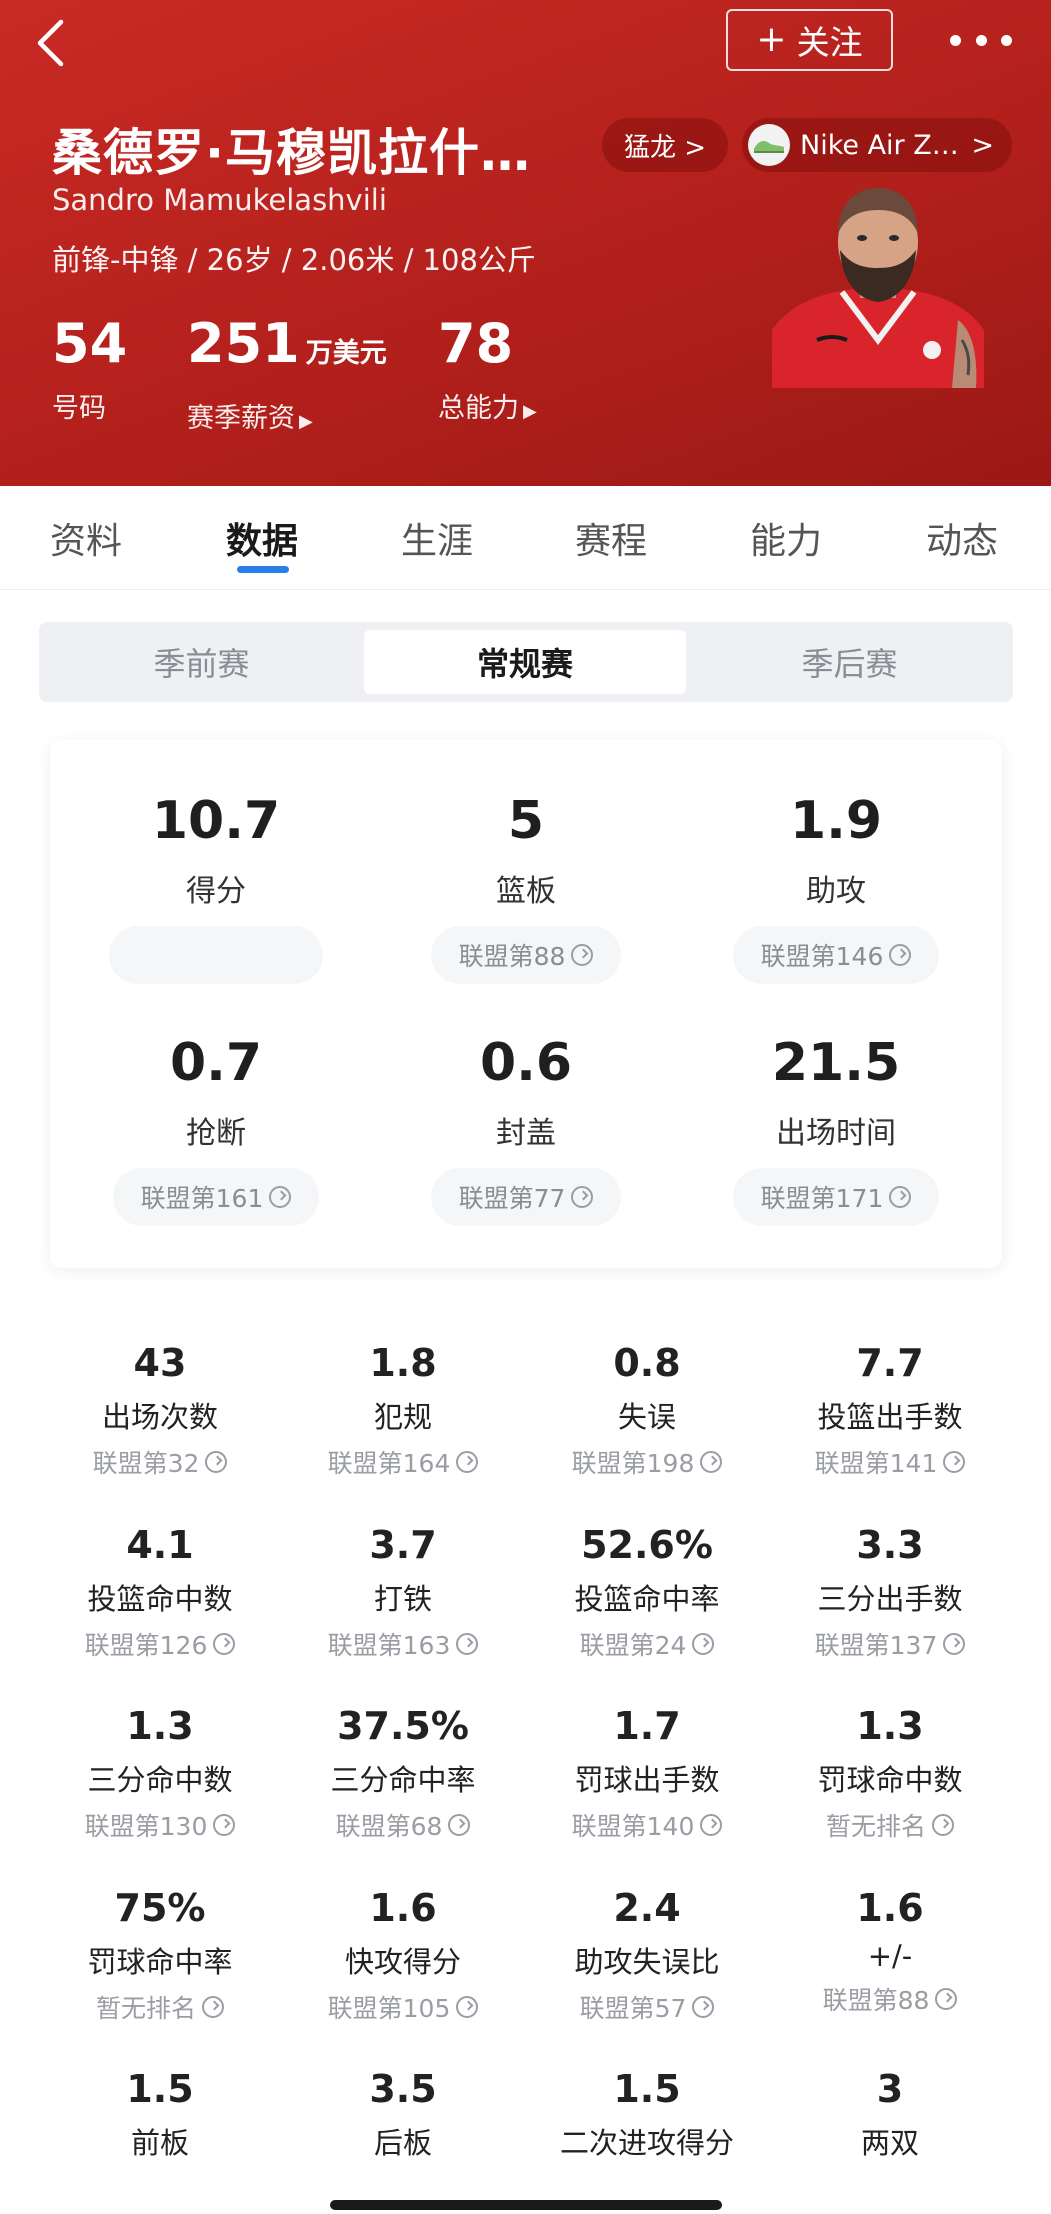 The height and width of the screenshot is (2214, 1051). What do you see at coordinates (403, 2089) in the screenshot?
I see `grid-stat-value: 3.5` at bounding box center [403, 2089].